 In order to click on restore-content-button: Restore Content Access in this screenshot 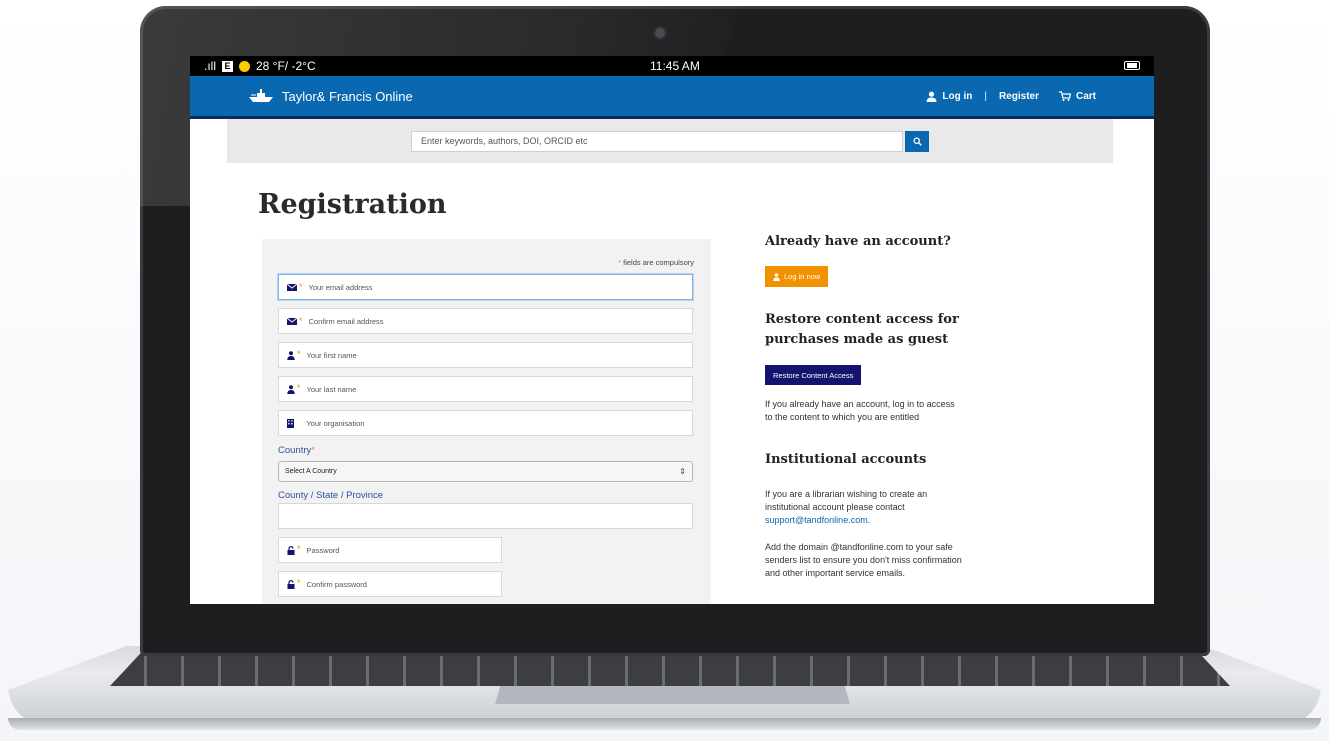, I will do `click(813, 375)`.